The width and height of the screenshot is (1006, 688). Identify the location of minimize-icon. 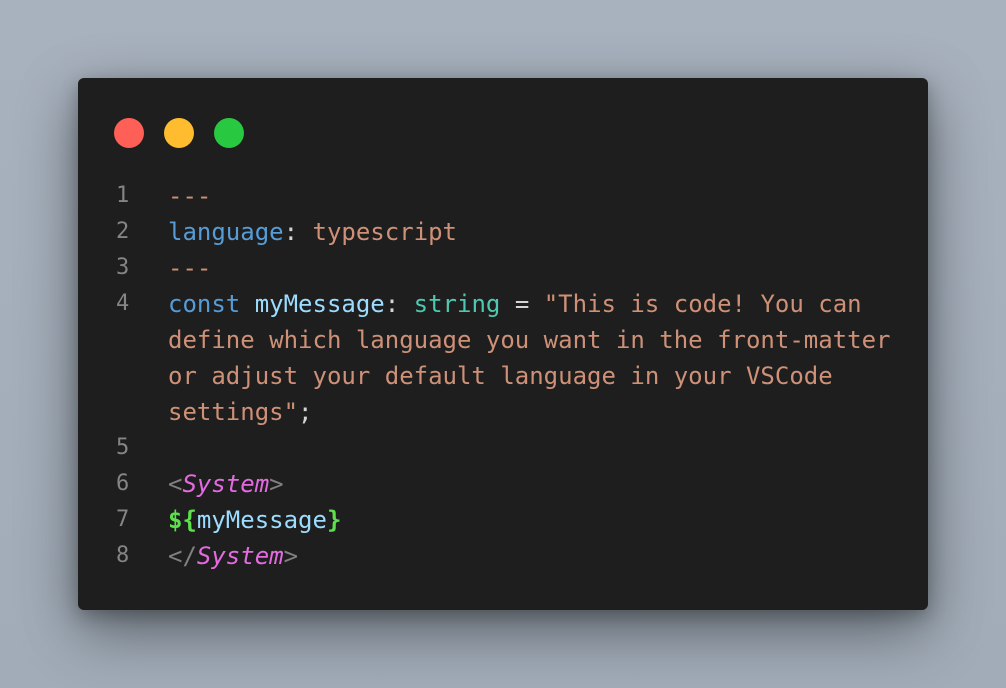
(179, 133).